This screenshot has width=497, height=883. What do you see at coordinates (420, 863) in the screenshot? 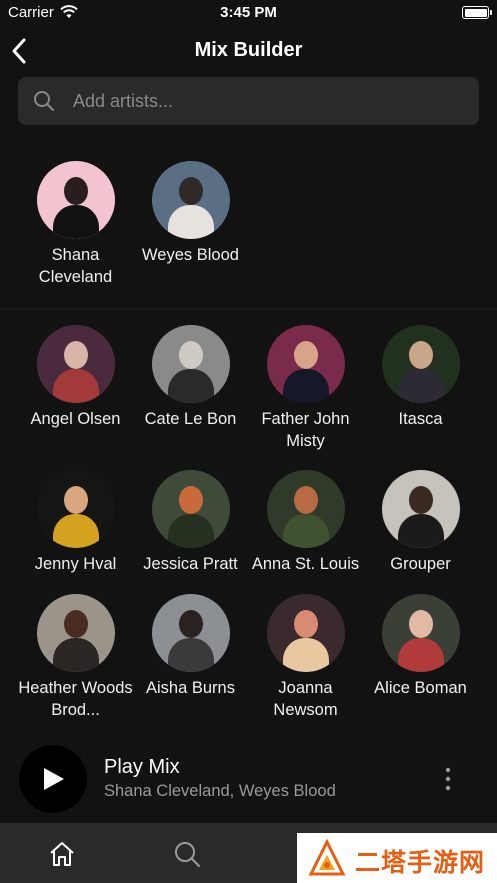
I see `watermark-text: 二塔手游网` at bounding box center [420, 863].